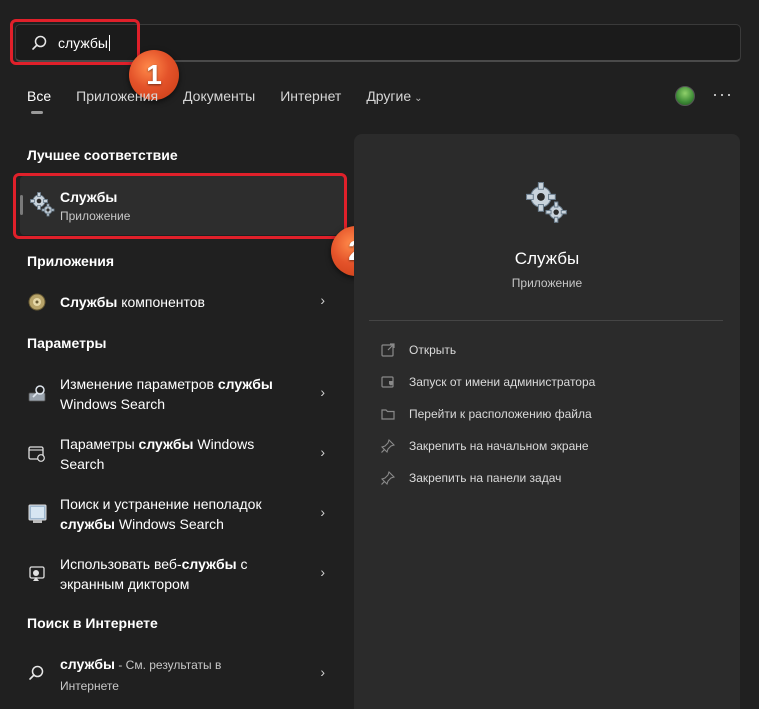 This screenshot has height=709, width=759. I want to click on action-open: Открыть, so click(418, 350).